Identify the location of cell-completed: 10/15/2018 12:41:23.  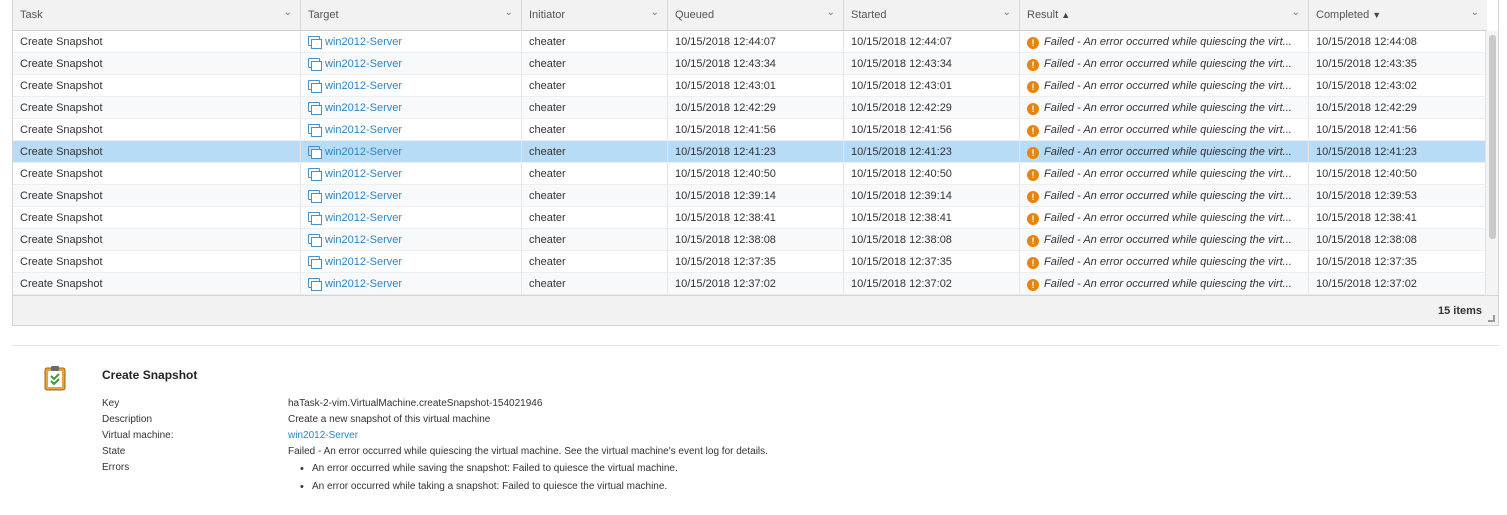
(1398, 152).